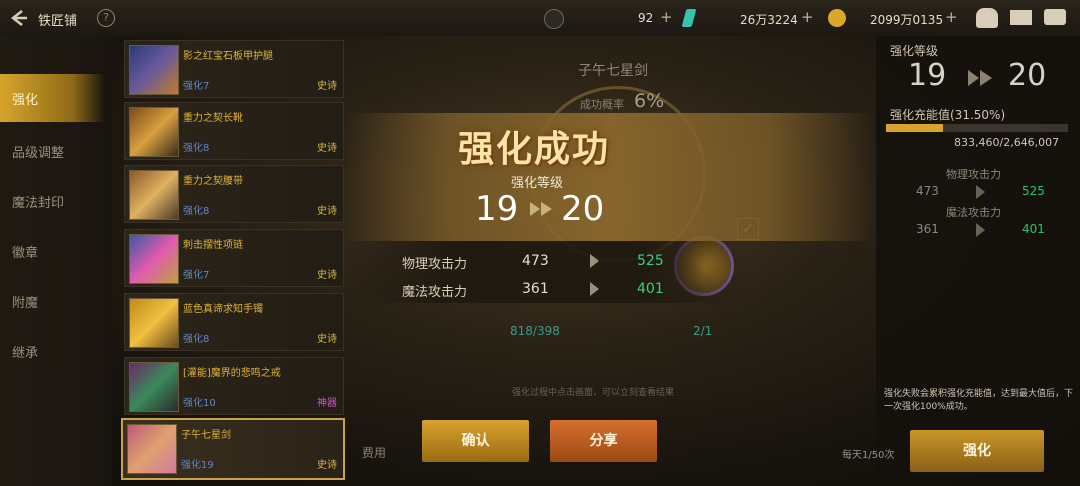 This screenshot has height=486, width=1080. What do you see at coordinates (25, 251) in the screenshot?
I see `nav-item-emblem: 徽章` at bounding box center [25, 251].